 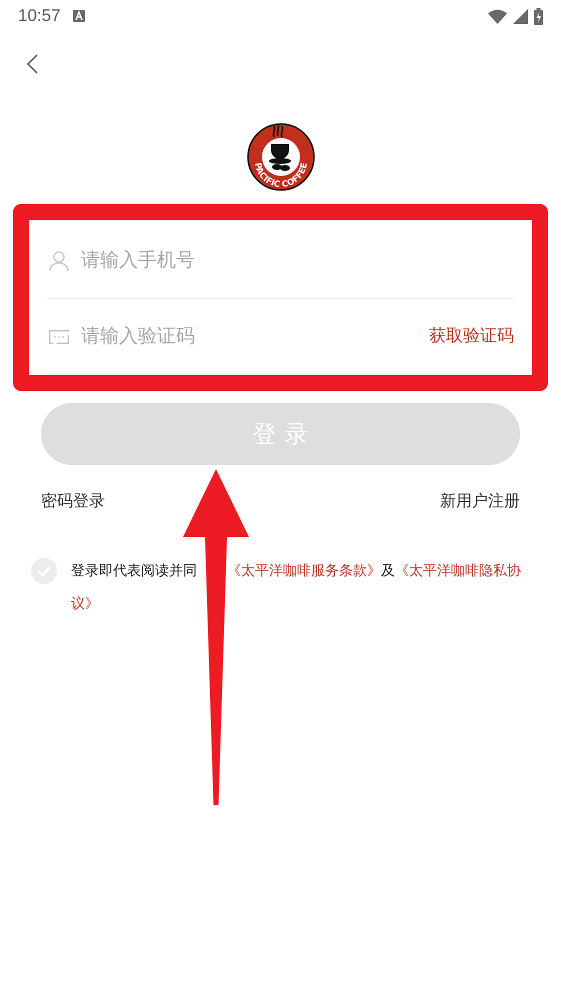 I want to click on back-button, so click(x=32, y=64).